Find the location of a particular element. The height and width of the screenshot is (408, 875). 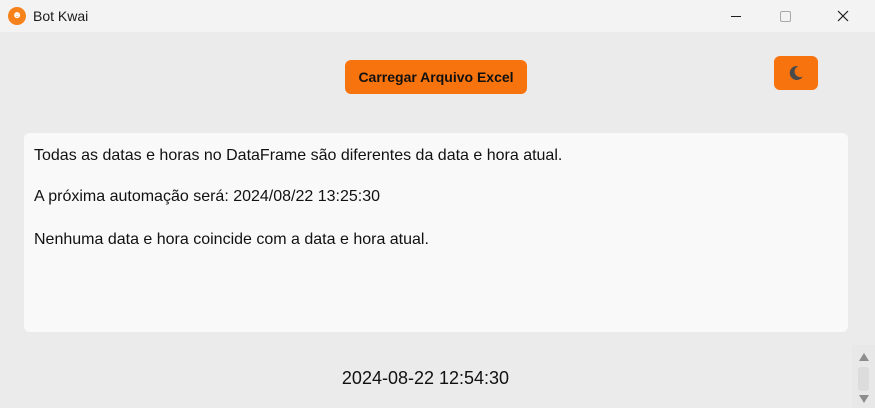

maximize-icon is located at coordinates (785, 16).